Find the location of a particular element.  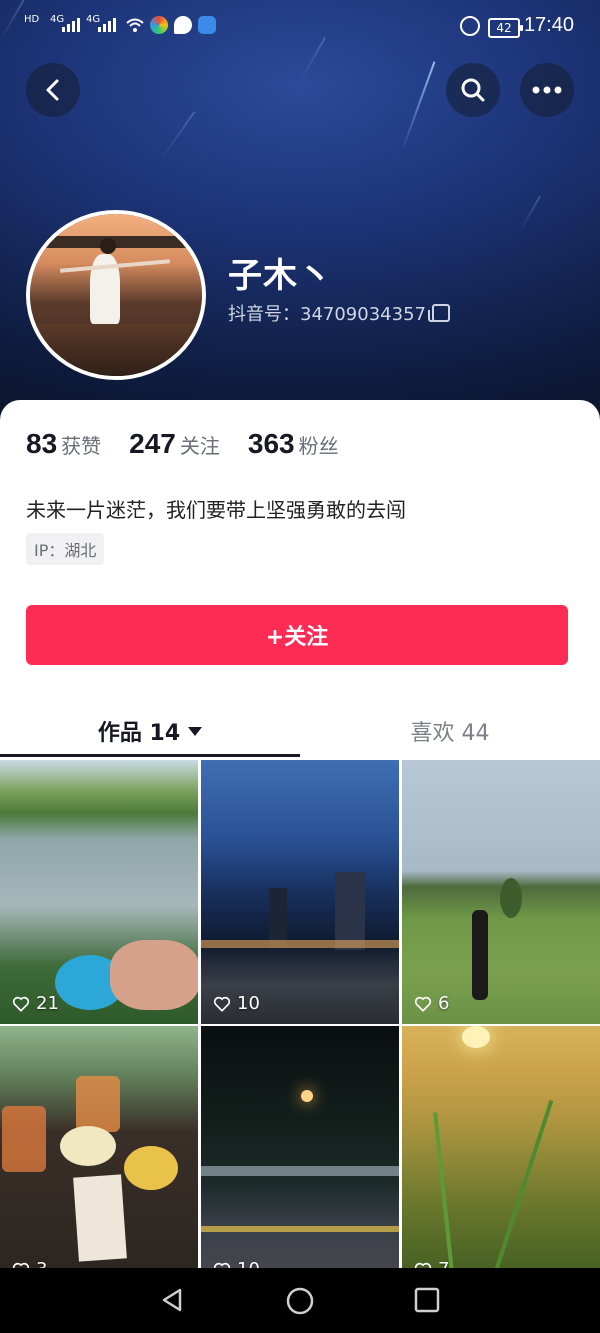

recents-square-icon is located at coordinates (427, 1300).